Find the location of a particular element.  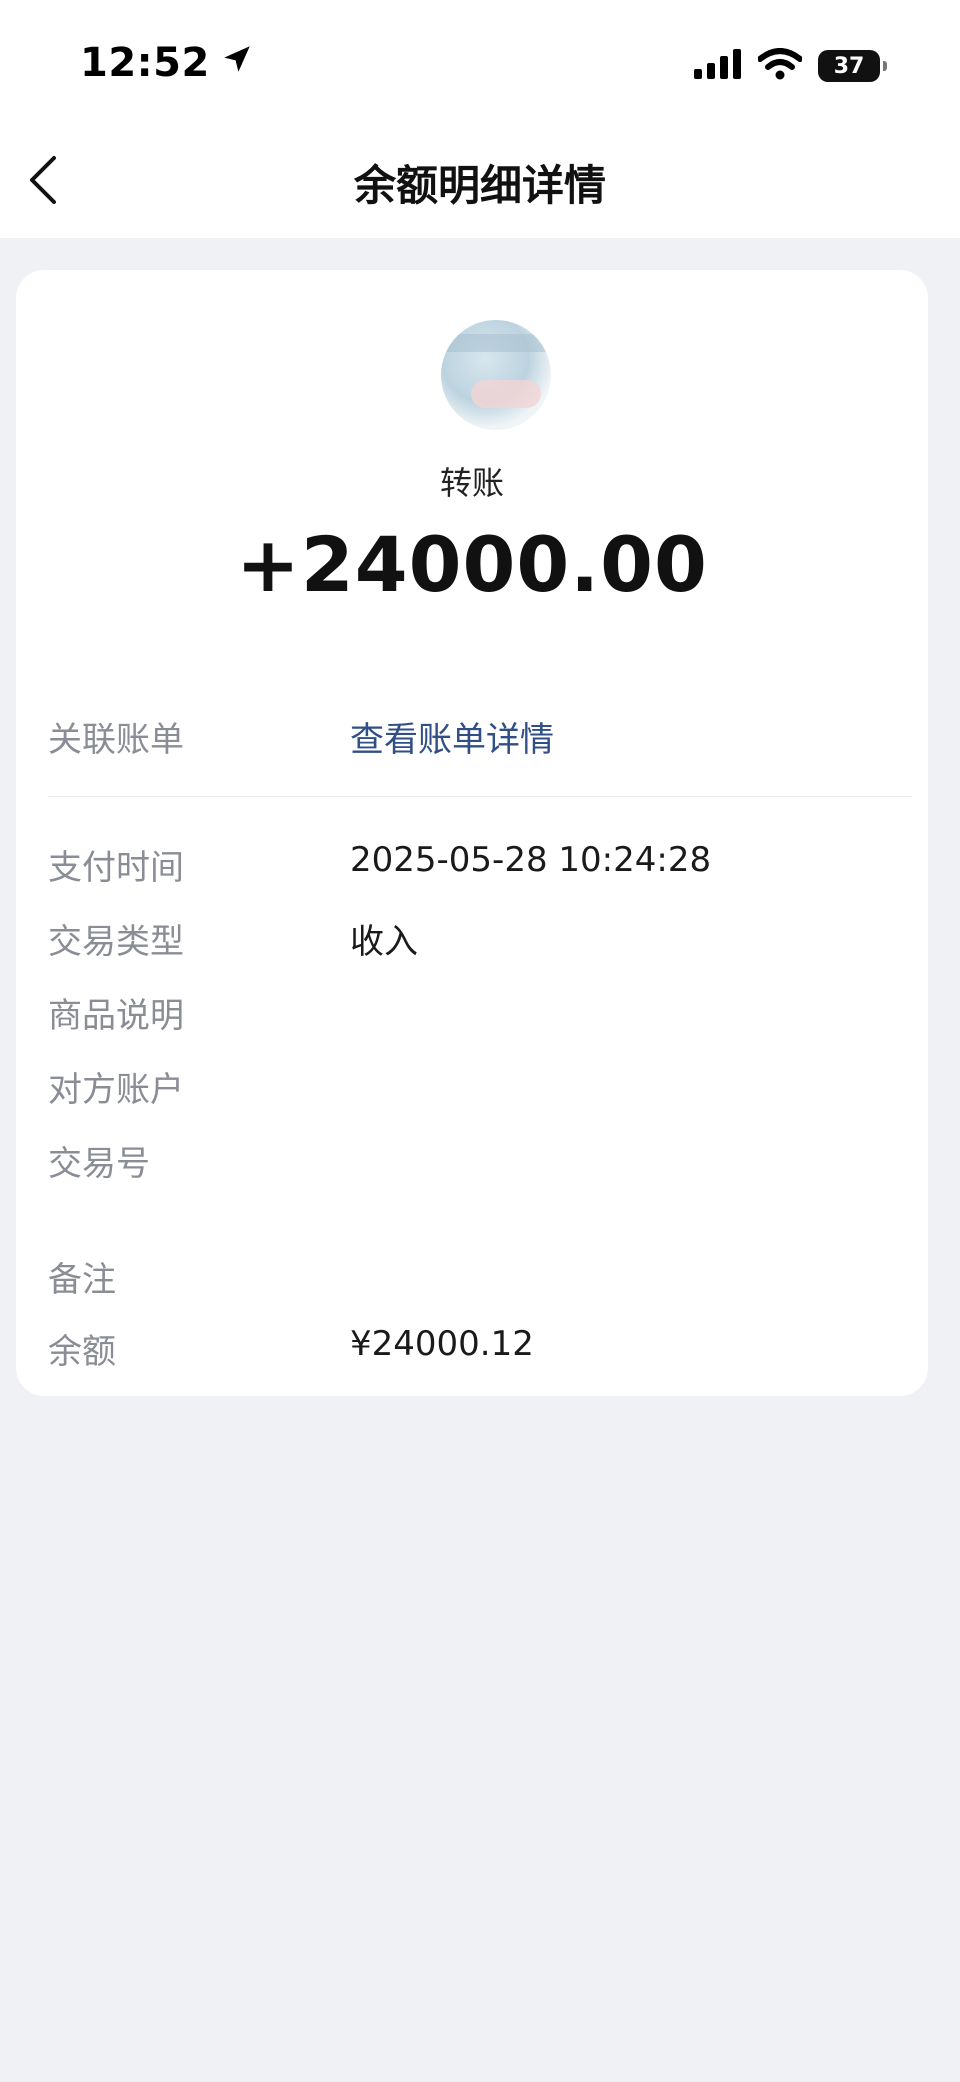

remark-label: 备注 is located at coordinates (82, 1280).